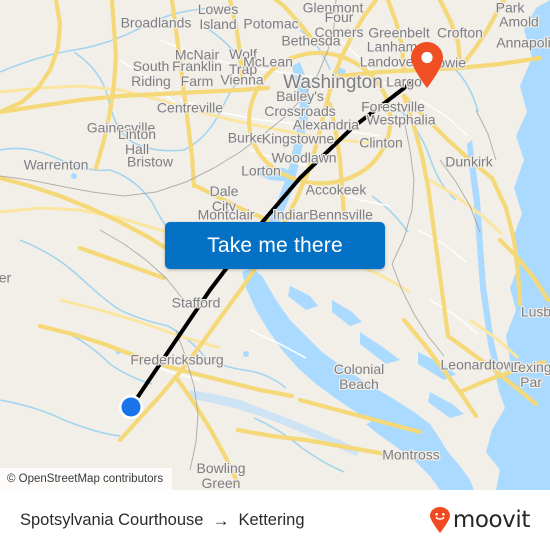 Image resolution: width=550 pixels, height=550 pixels. What do you see at coordinates (112, 519) in the screenshot?
I see `origin-label: Spotsylvania Courthouse` at bounding box center [112, 519].